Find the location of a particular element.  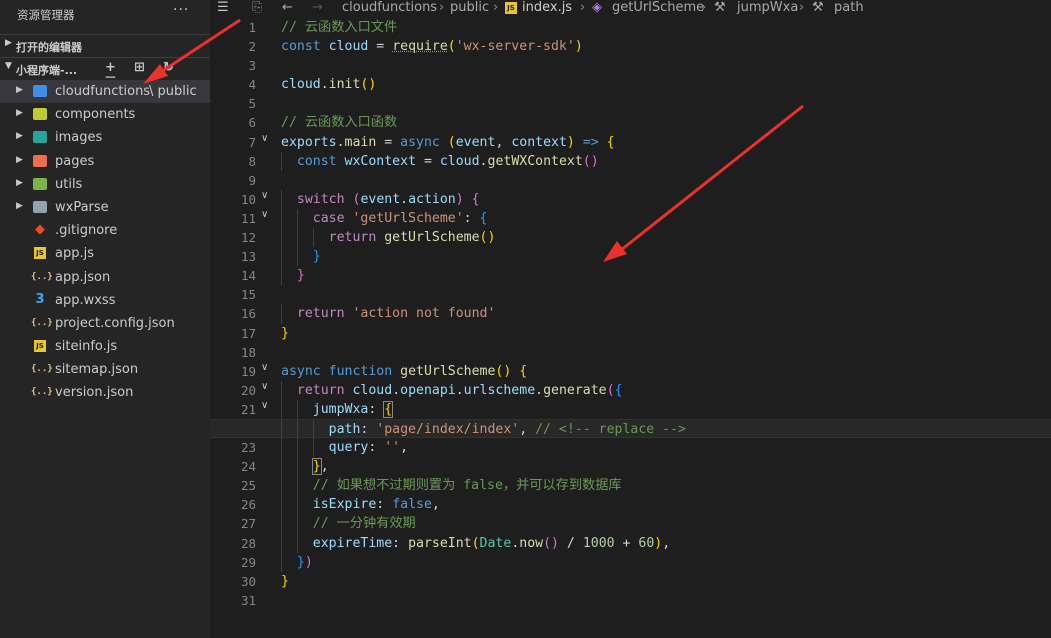

images-folder-icon is located at coordinates (40, 137).